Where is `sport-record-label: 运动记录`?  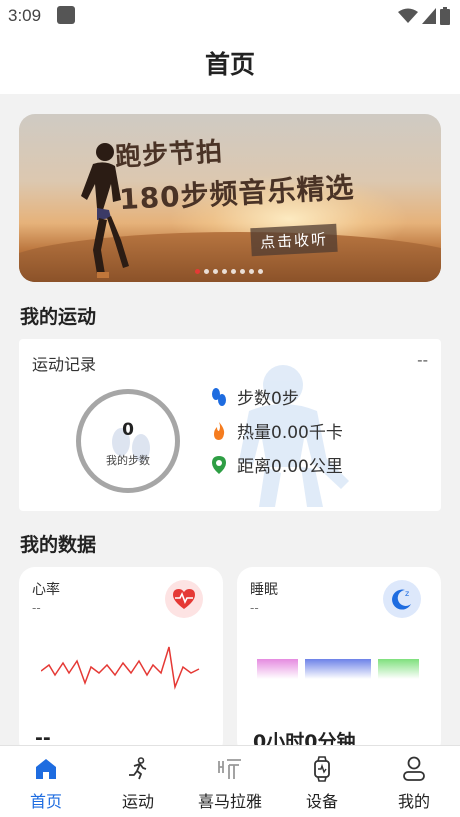
sport-record-label: 运动记录 is located at coordinates (64, 364).